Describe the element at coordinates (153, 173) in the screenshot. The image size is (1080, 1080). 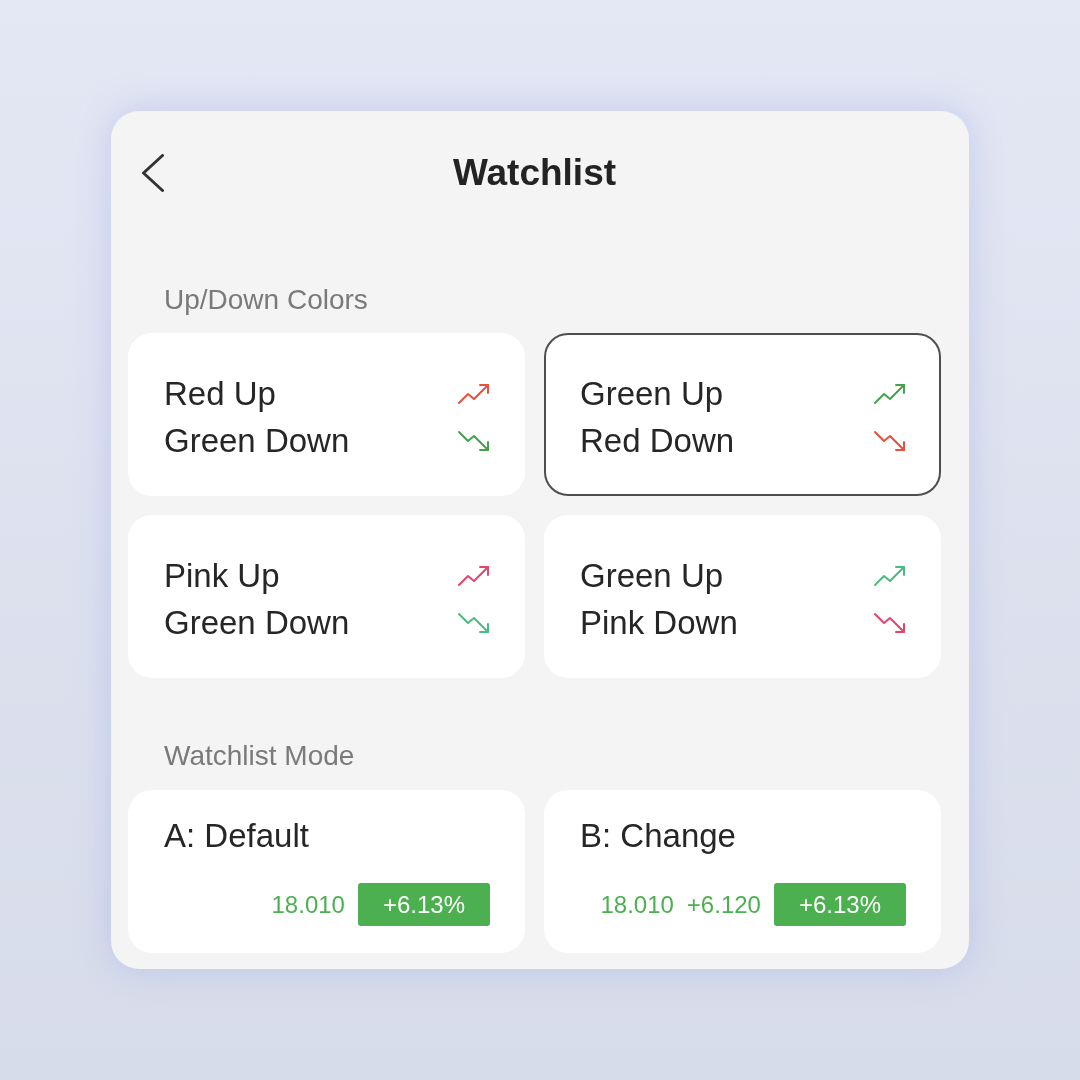
I see `back-icon` at that location.